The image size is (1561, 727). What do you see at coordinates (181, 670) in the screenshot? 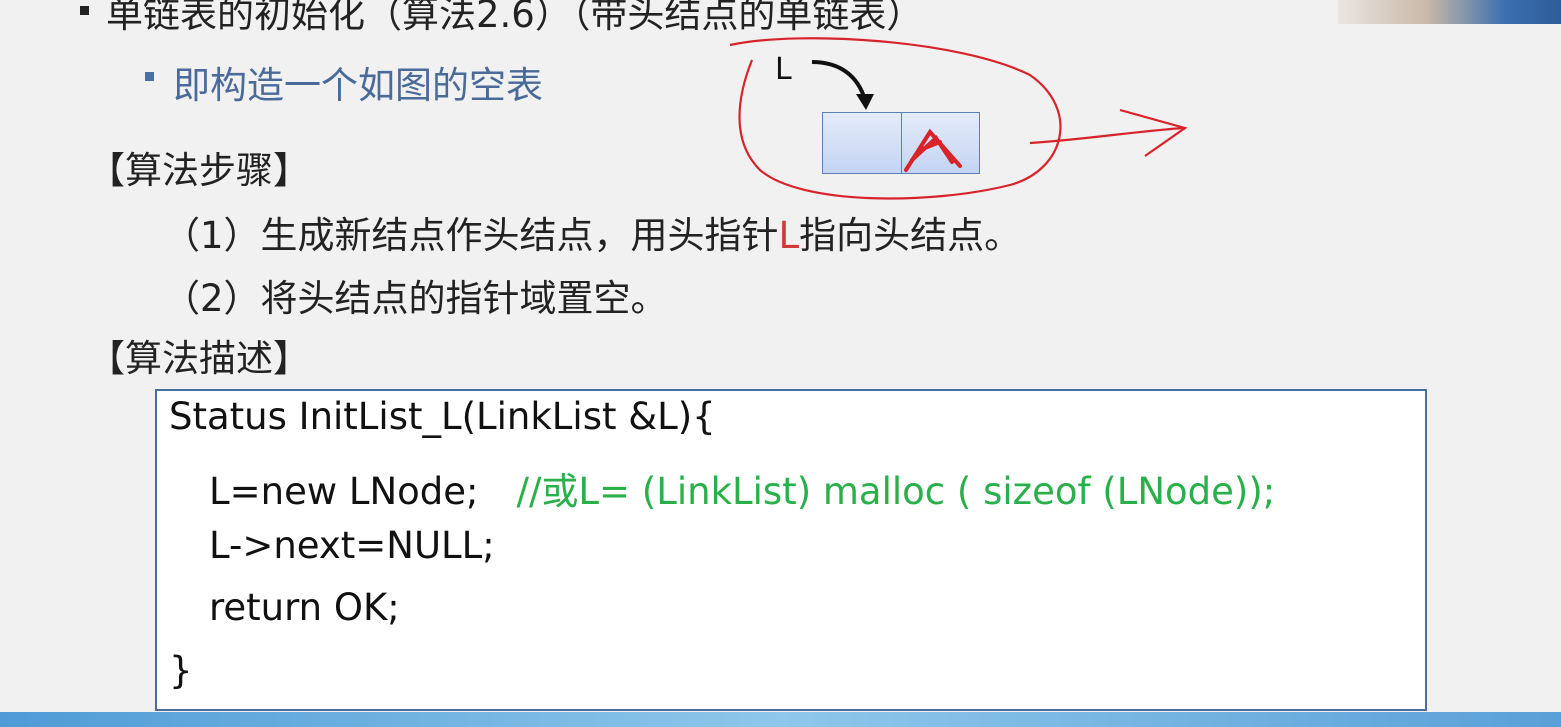
I see `code-line-5: }` at bounding box center [181, 670].